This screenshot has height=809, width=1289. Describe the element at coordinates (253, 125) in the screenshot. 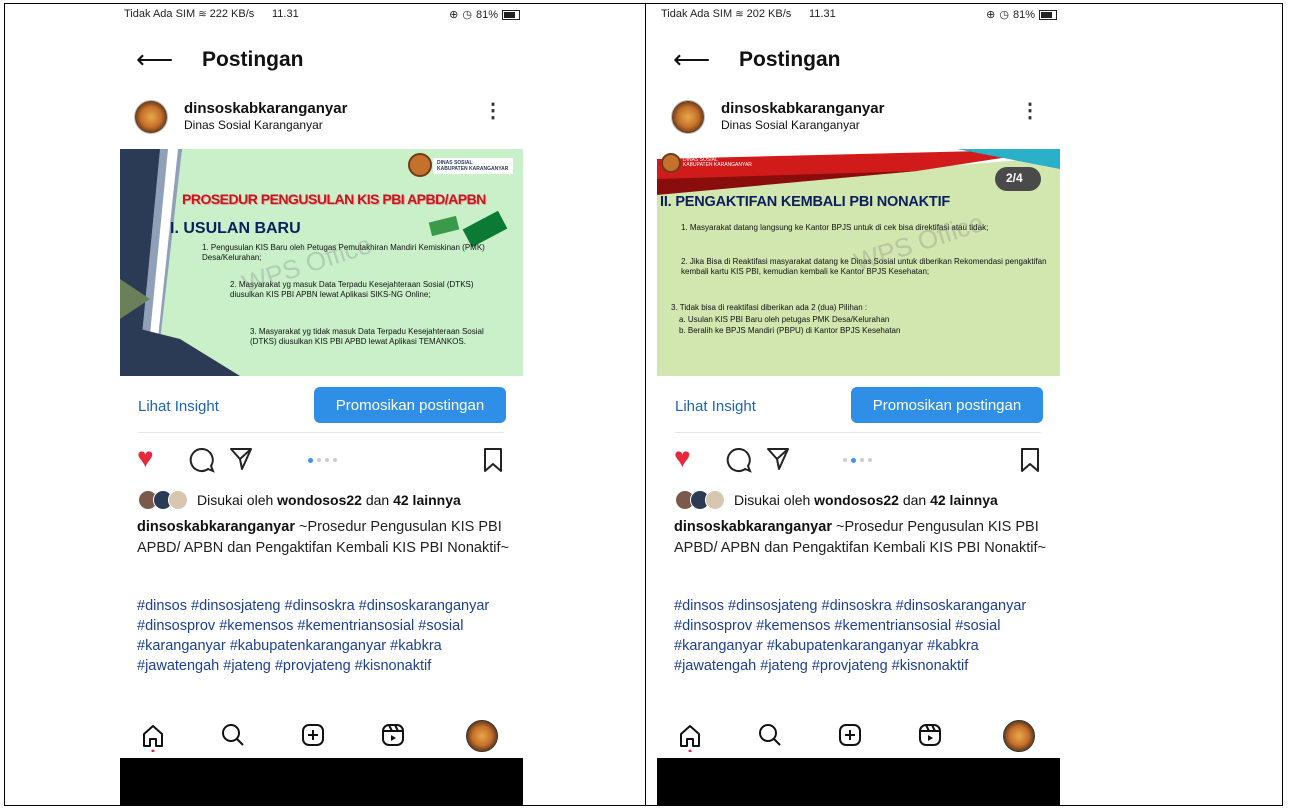

I see `user-subtitle: Dinas Sosial Karanganyar` at that location.